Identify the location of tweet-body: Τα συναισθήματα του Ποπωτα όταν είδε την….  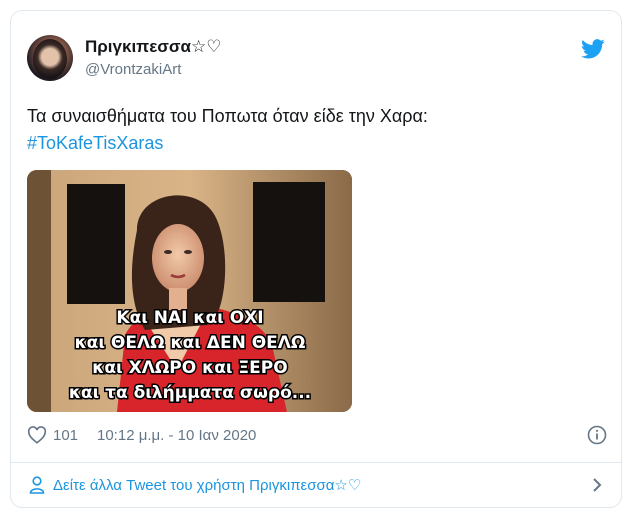
(227, 116).